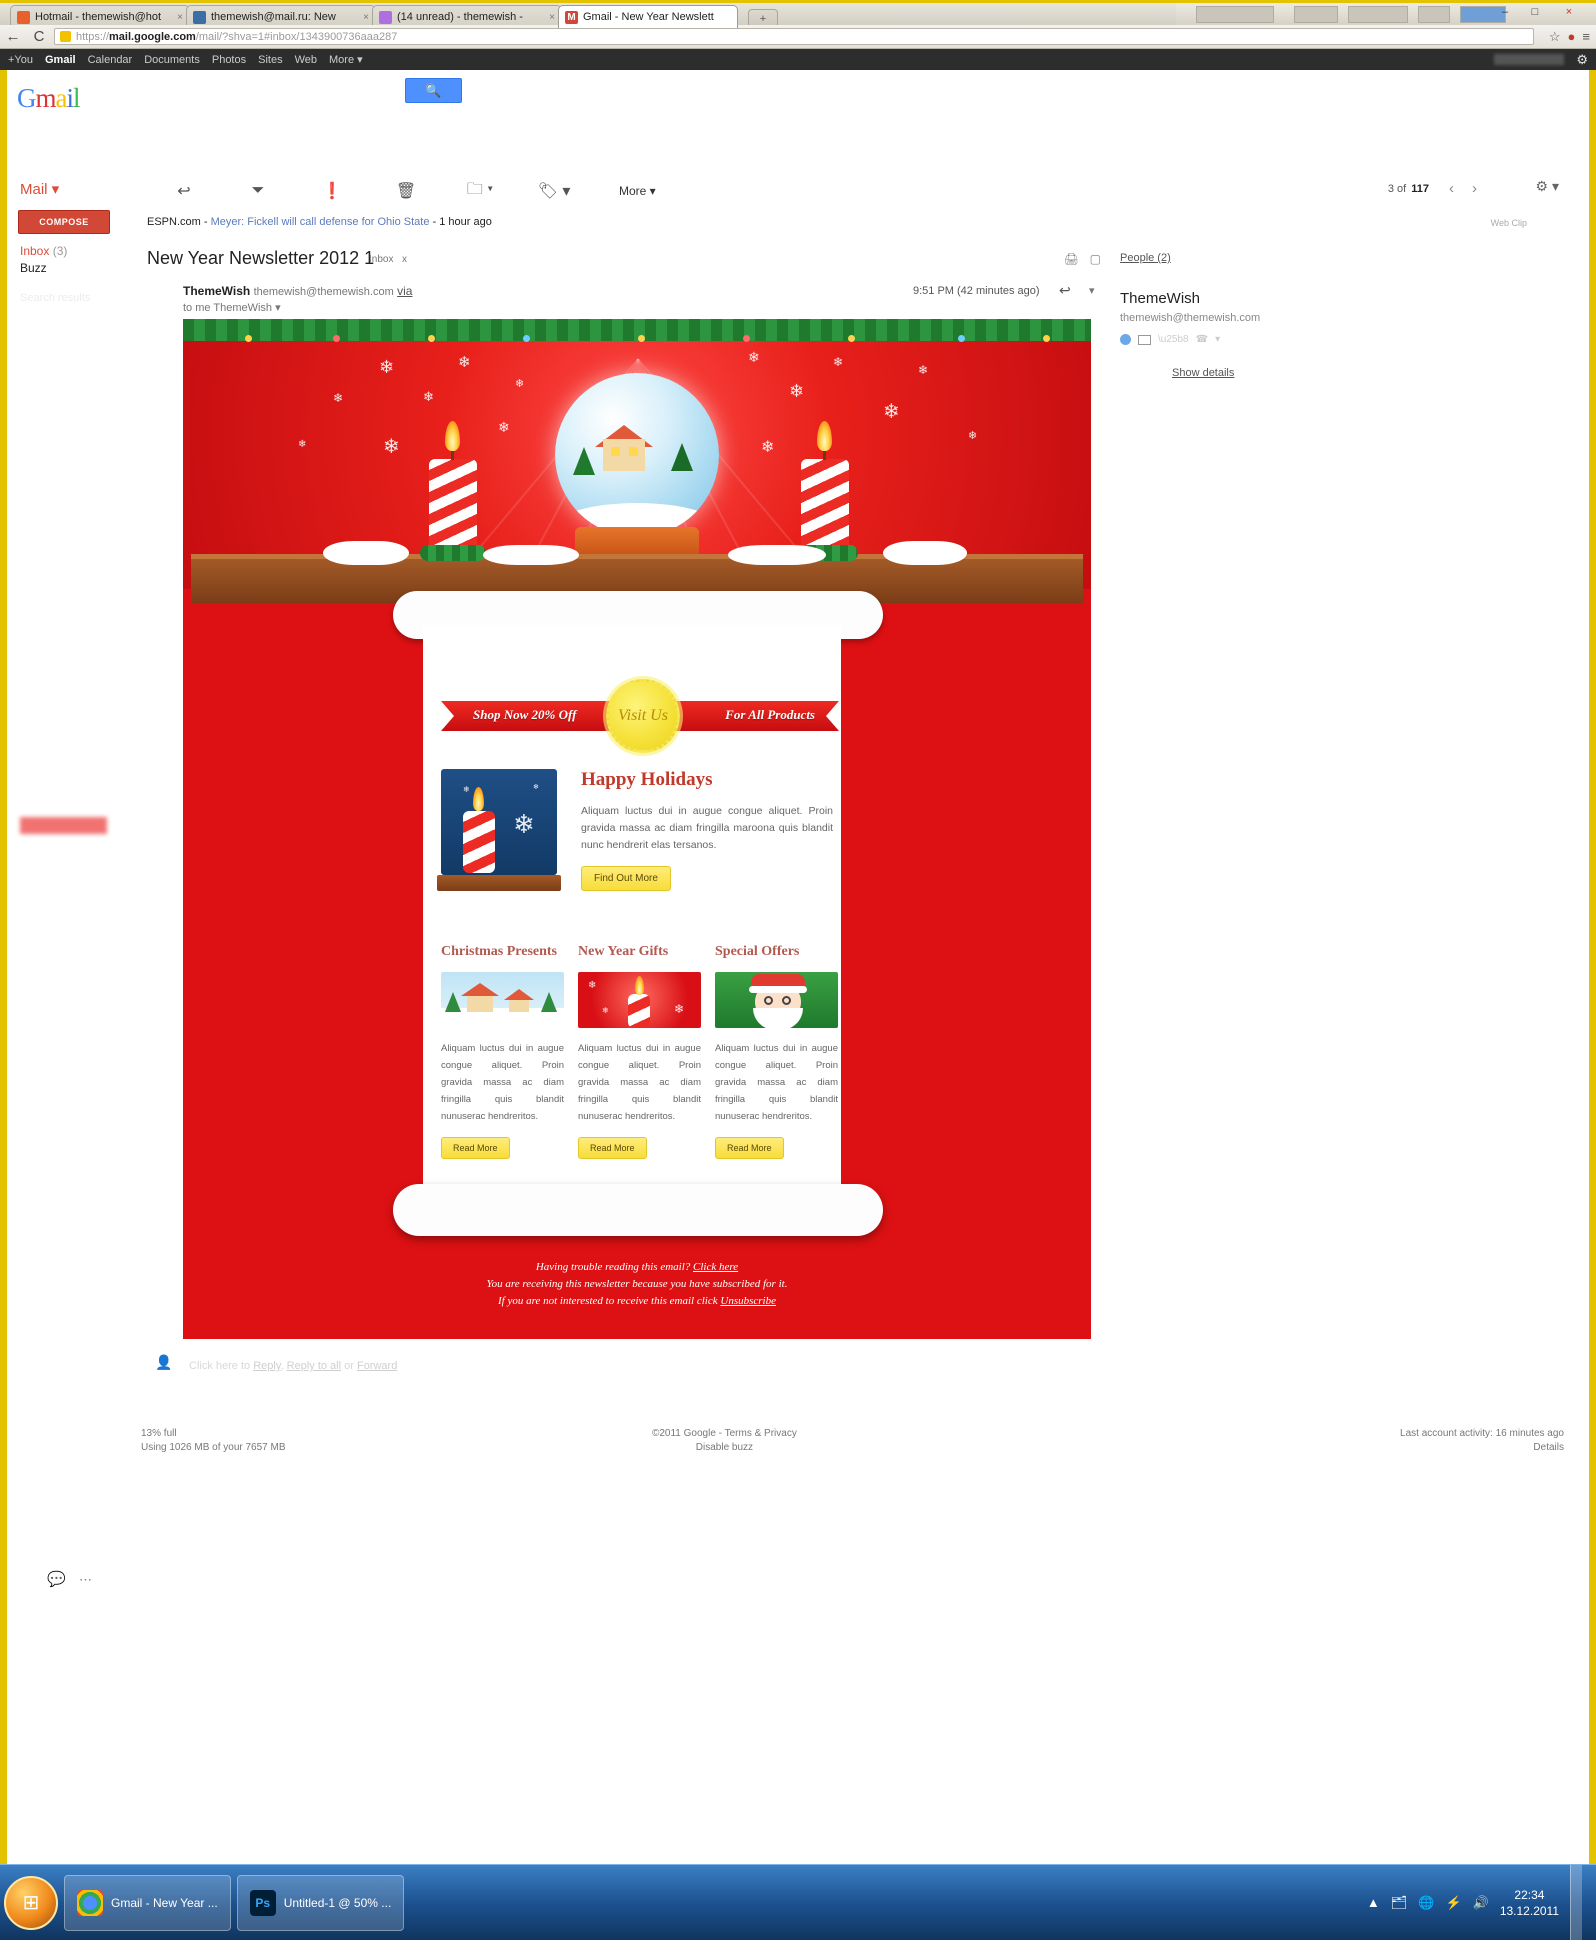  What do you see at coordinates (377, 1366) in the screenshot?
I see `forward-link: Forward` at bounding box center [377, 1366].